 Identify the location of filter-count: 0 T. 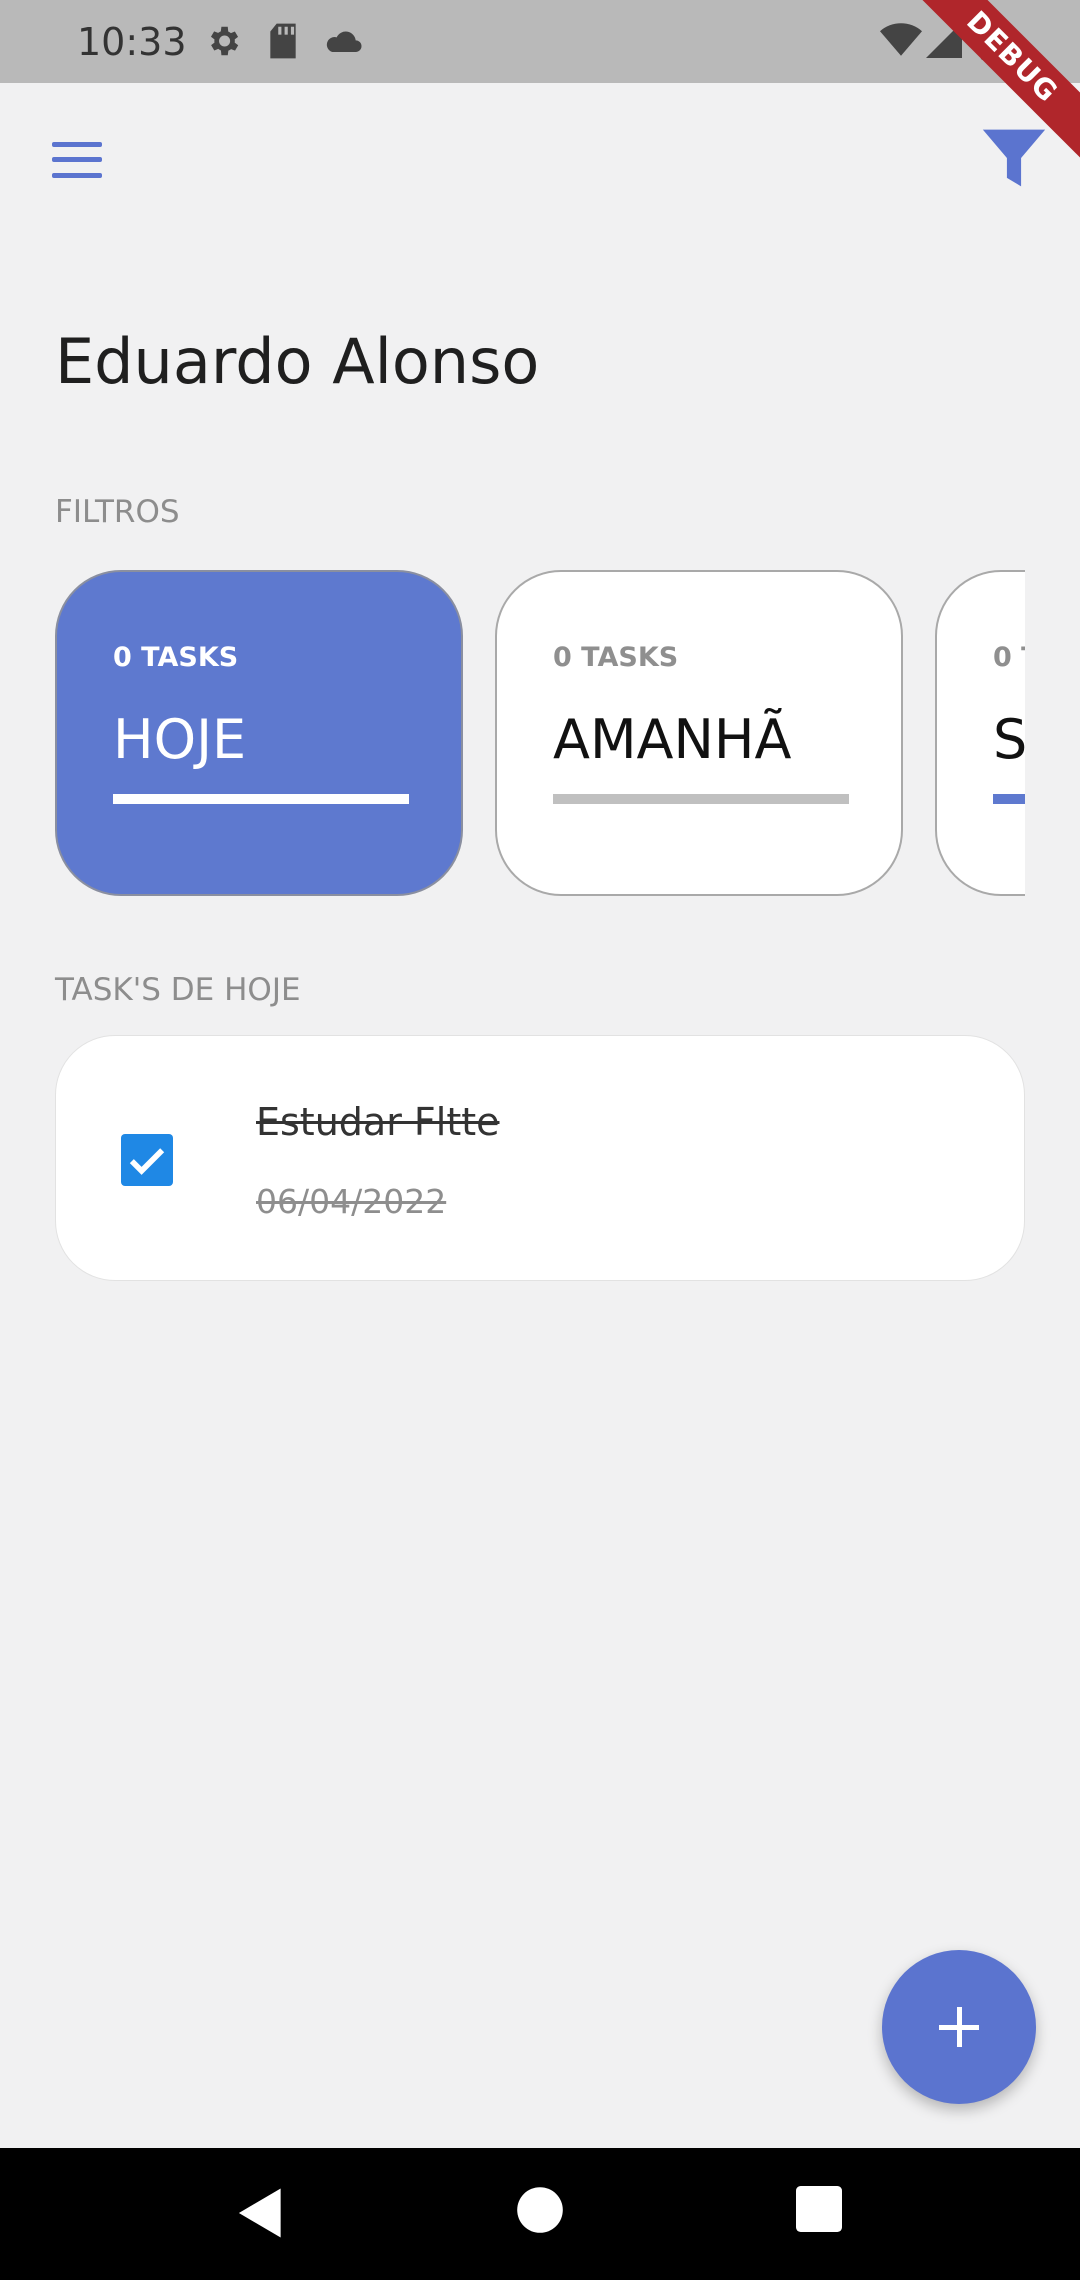
(1009, 657).